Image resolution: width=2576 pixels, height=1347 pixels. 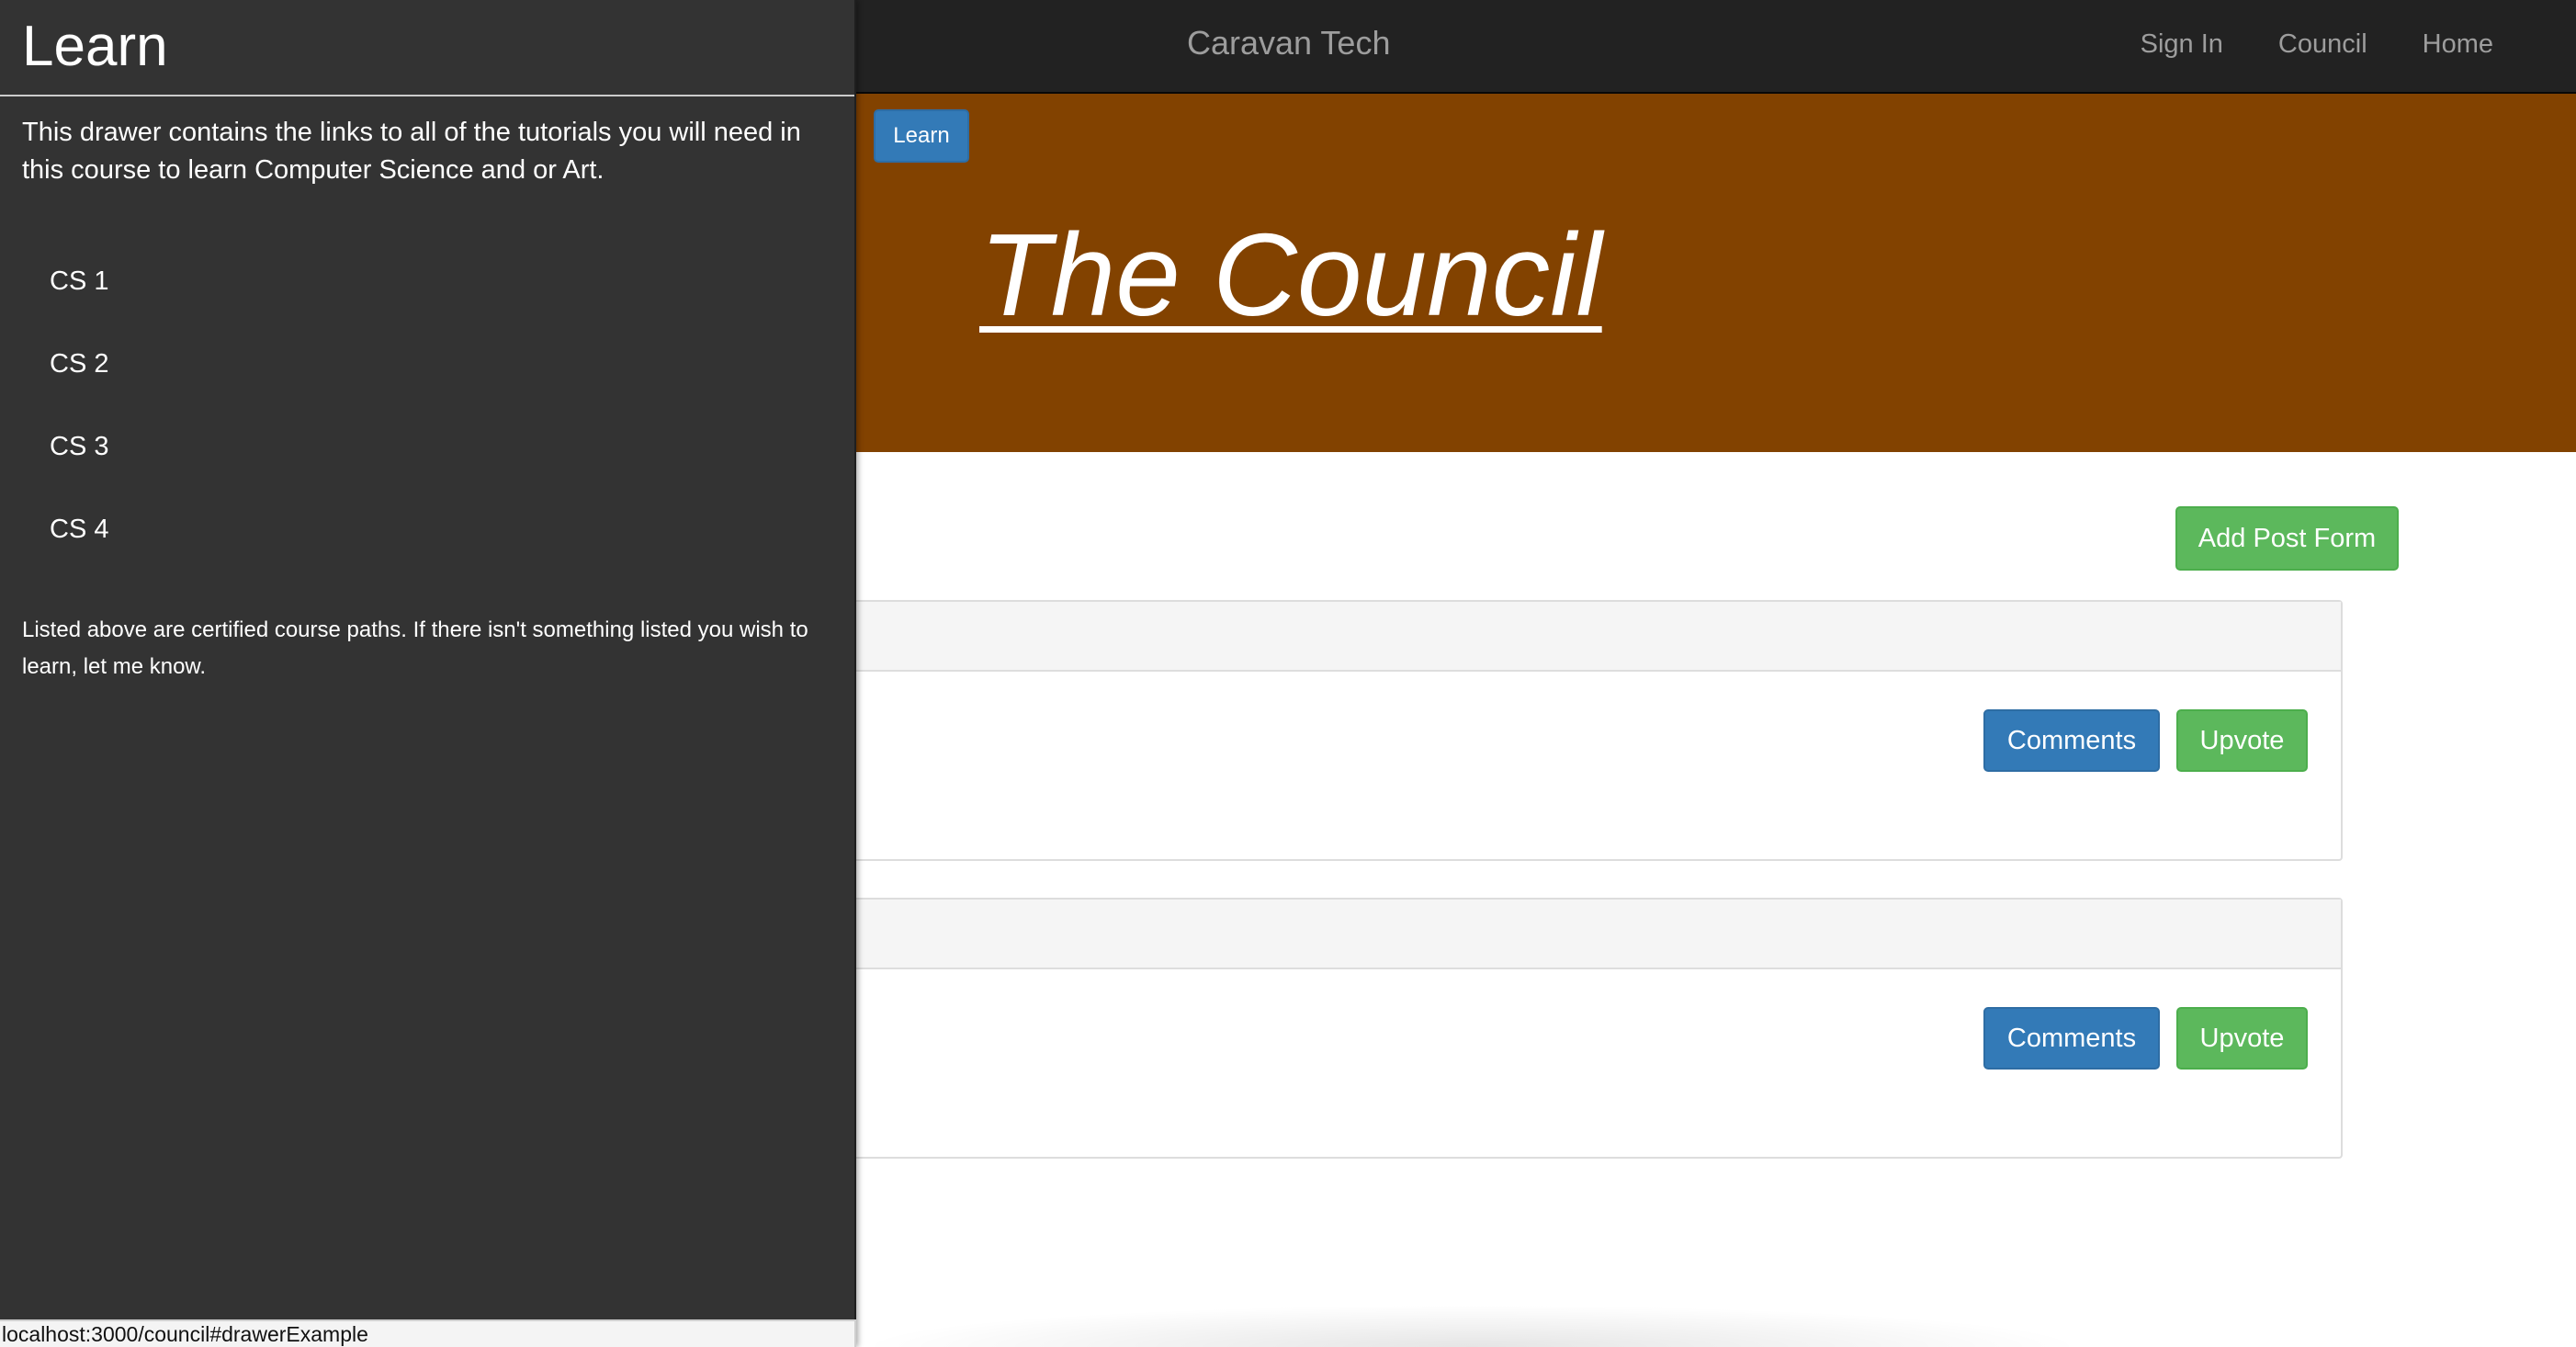 What do you see at coordinates (428, 1333) in the screenshot?
I see `browser-status-url: localhost:3000/council#drawerExample` at bounding box center [428, 1333].